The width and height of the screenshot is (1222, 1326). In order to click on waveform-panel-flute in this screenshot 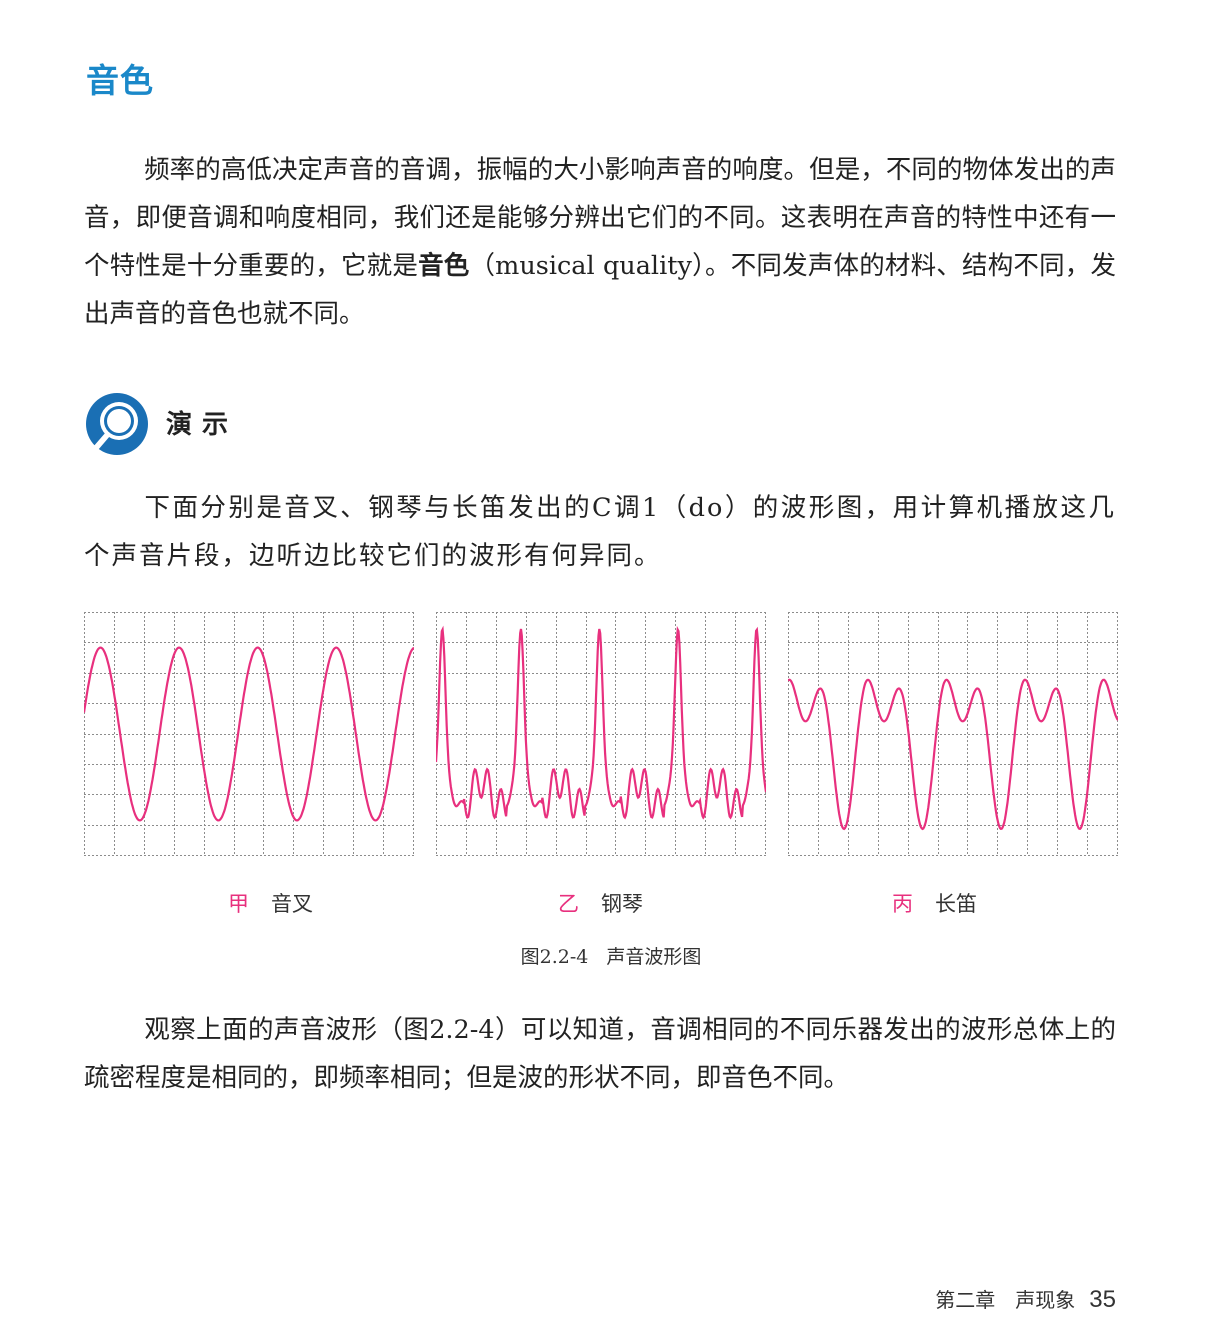, I will do `click(953, 734)`.